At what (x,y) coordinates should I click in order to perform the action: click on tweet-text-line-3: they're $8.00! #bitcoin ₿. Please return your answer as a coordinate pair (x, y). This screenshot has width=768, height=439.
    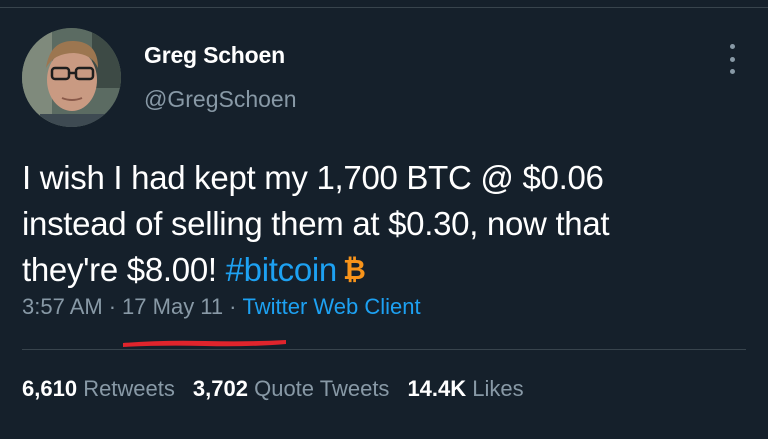
    Looking at the image, I should click on (382, 270).